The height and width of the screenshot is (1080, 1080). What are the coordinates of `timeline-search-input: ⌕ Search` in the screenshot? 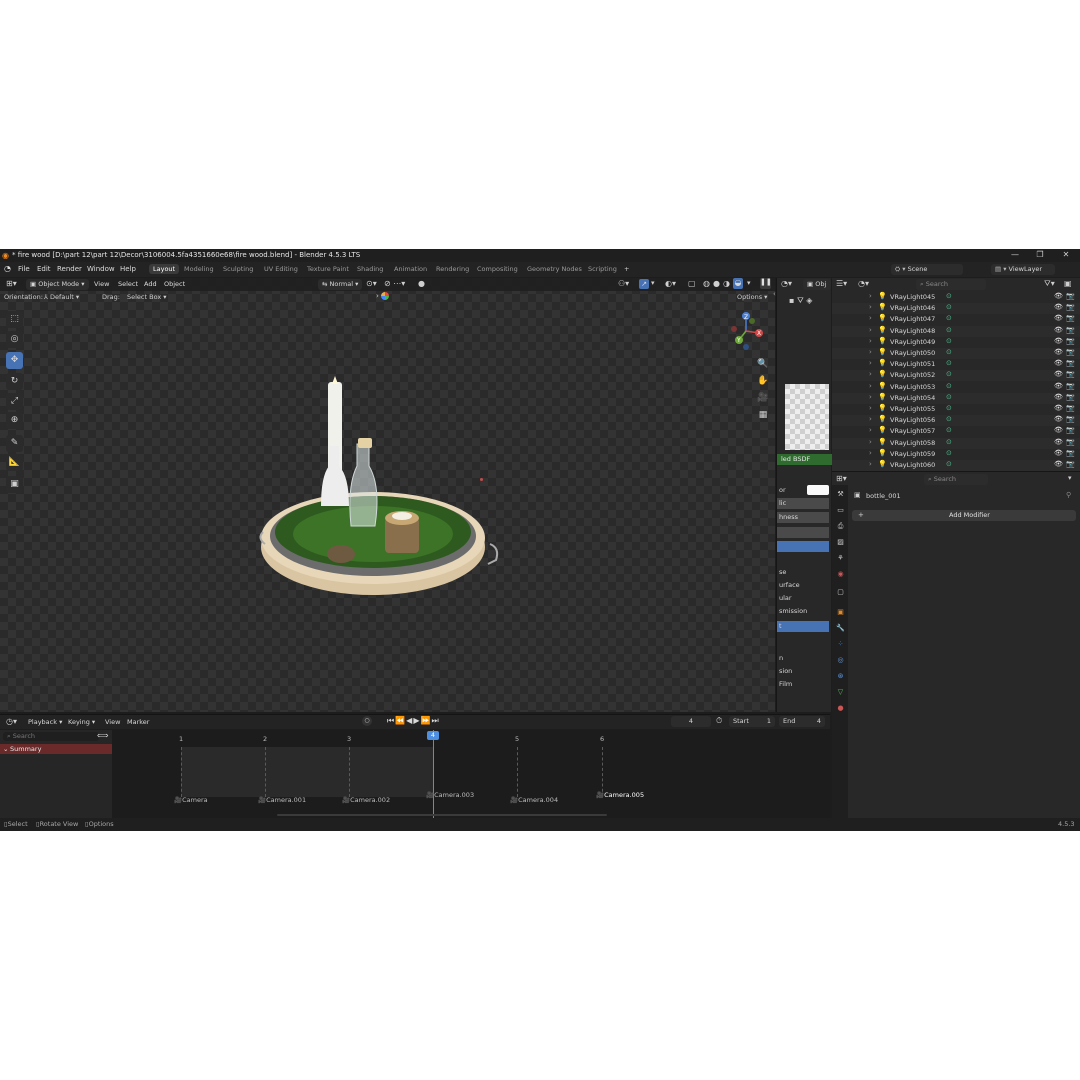 It's located at (51, 736).